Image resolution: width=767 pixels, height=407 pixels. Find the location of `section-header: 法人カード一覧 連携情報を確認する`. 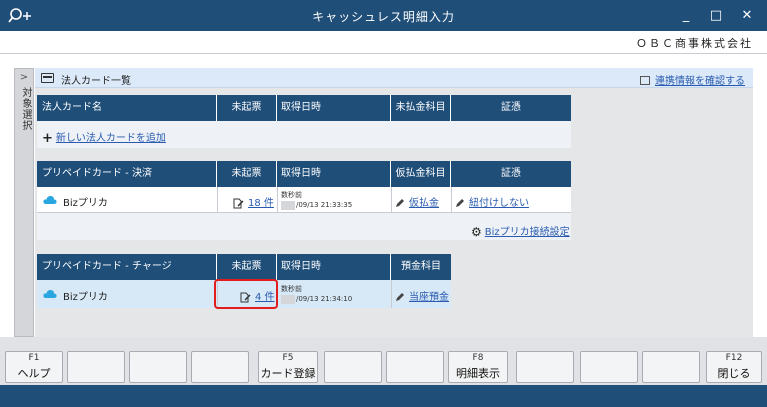

section-header: 法人カード一覧 連携情報を確認する is located at coordinates (394, 78).